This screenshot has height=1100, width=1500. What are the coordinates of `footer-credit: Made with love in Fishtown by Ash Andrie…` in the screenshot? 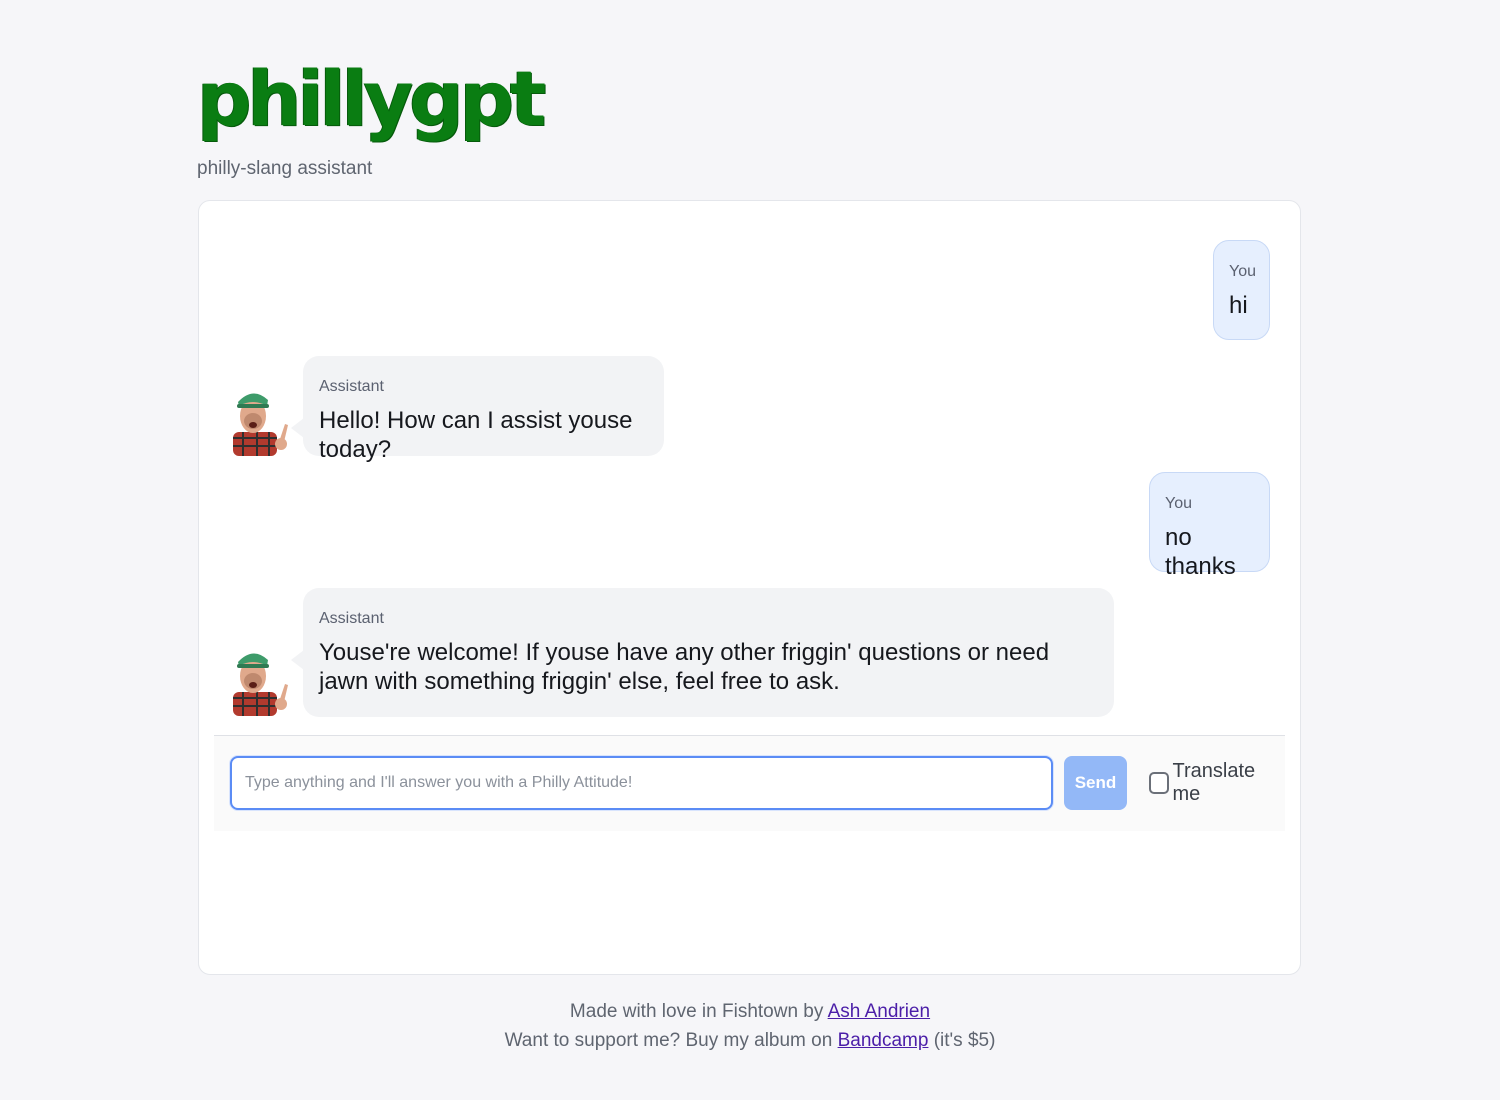 It's located at (750, 1011).